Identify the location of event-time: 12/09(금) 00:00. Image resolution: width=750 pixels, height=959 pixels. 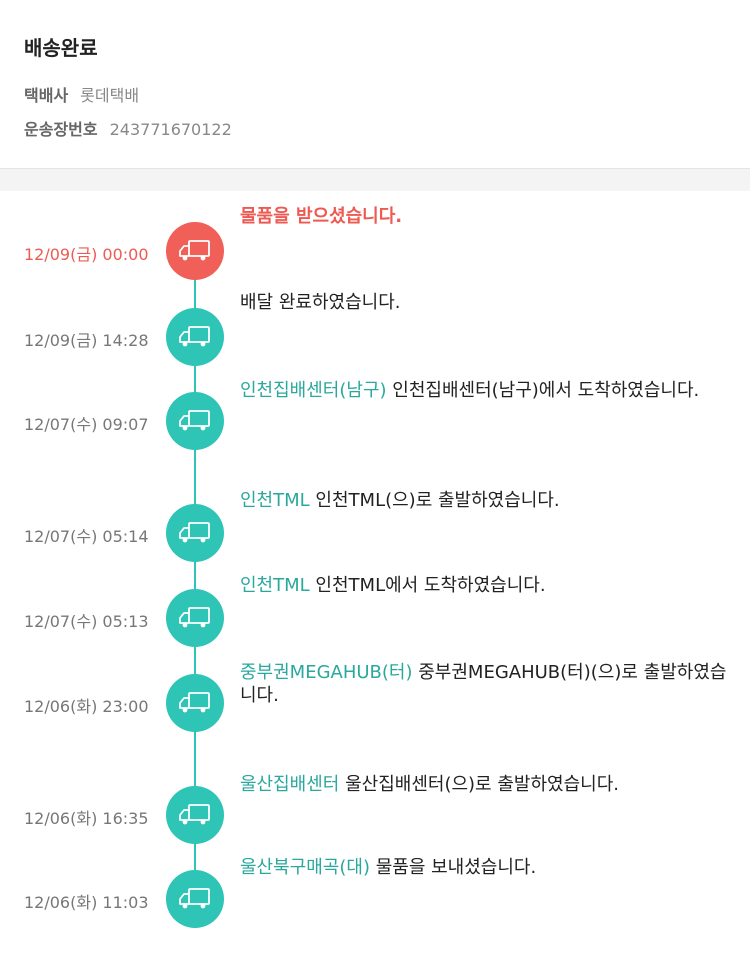
(86, 254).